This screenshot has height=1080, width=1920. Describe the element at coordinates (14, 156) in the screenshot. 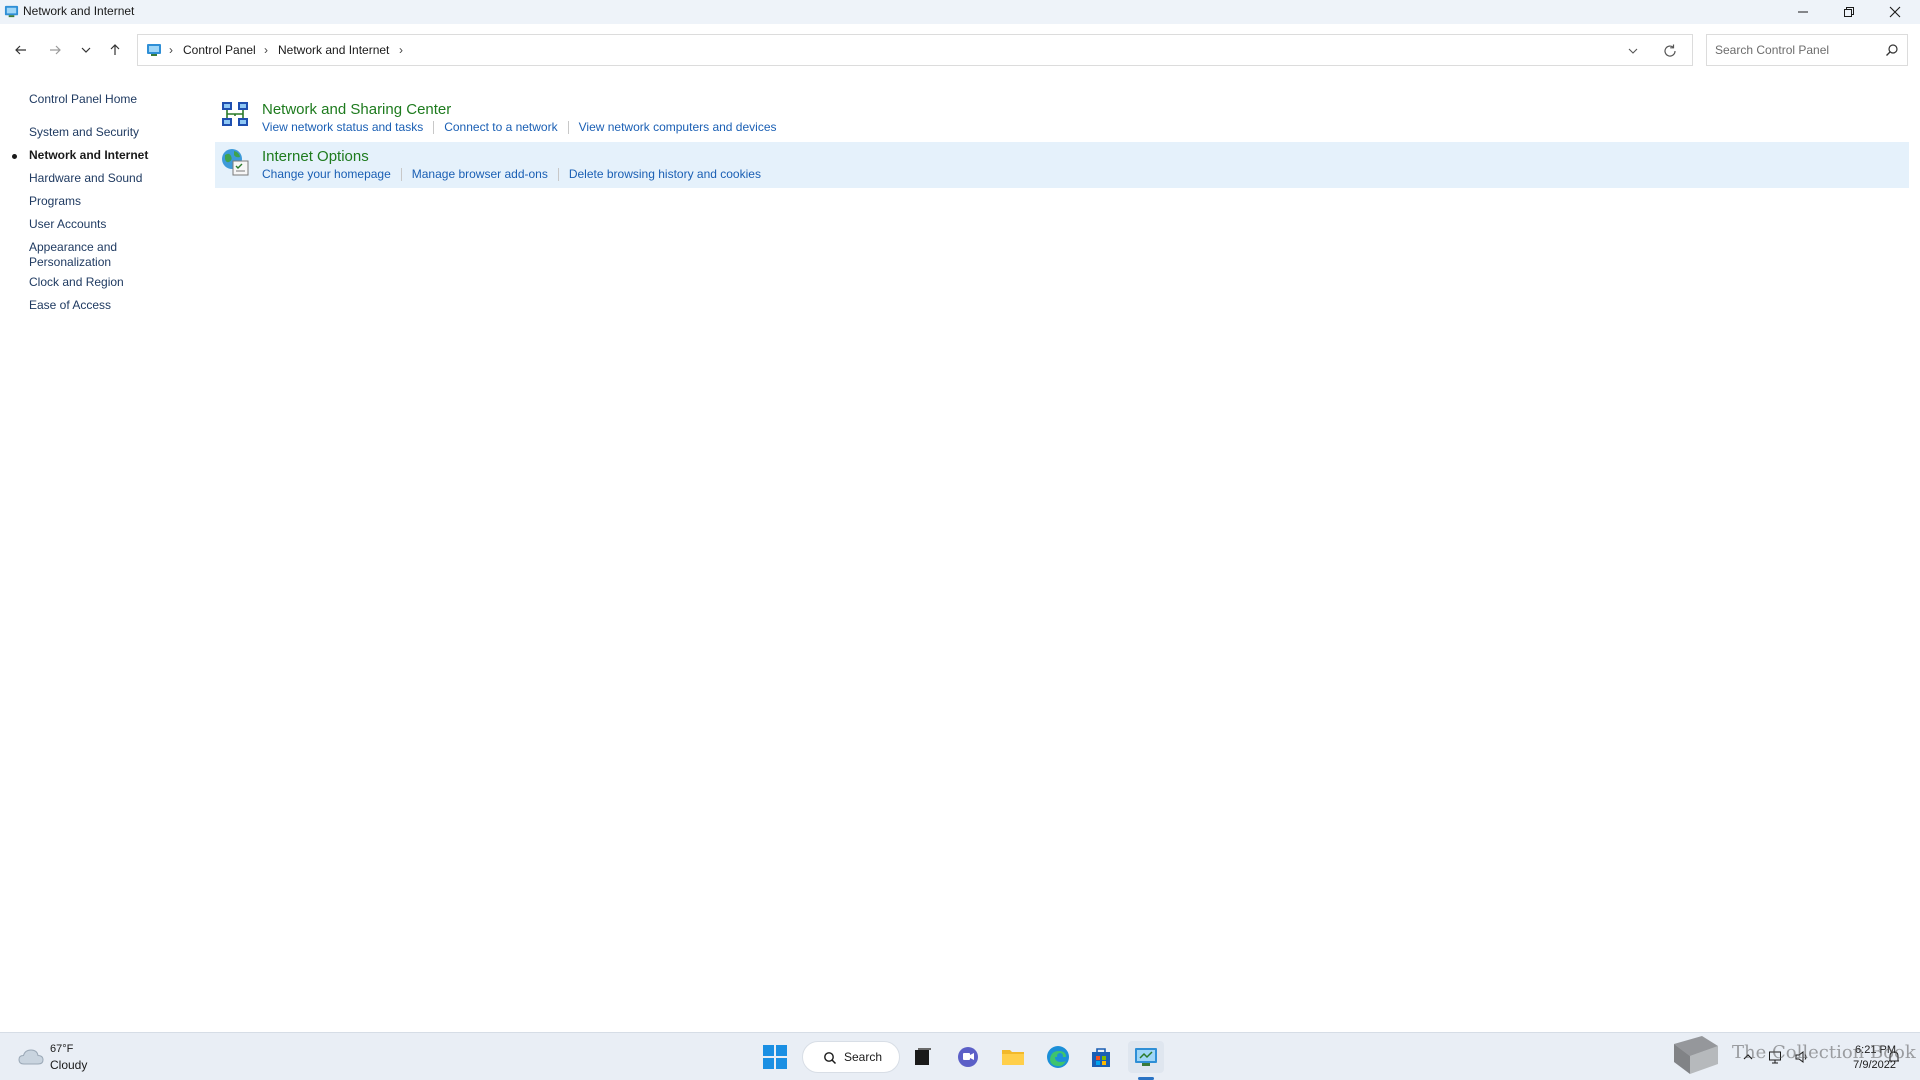

I see `active-bullet-icon` at that location.